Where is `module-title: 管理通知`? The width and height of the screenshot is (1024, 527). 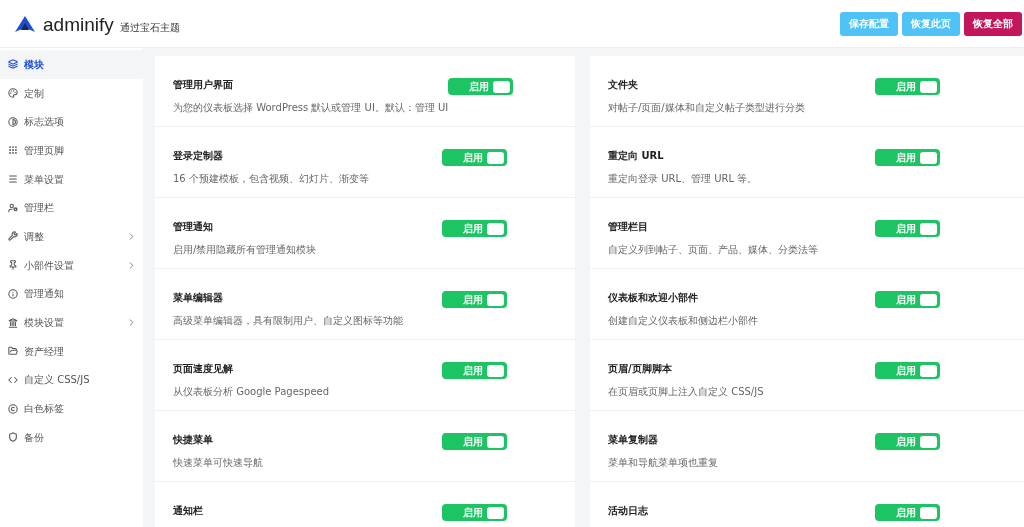
module-title: 管理通知 is located at coordinates (193, 227).